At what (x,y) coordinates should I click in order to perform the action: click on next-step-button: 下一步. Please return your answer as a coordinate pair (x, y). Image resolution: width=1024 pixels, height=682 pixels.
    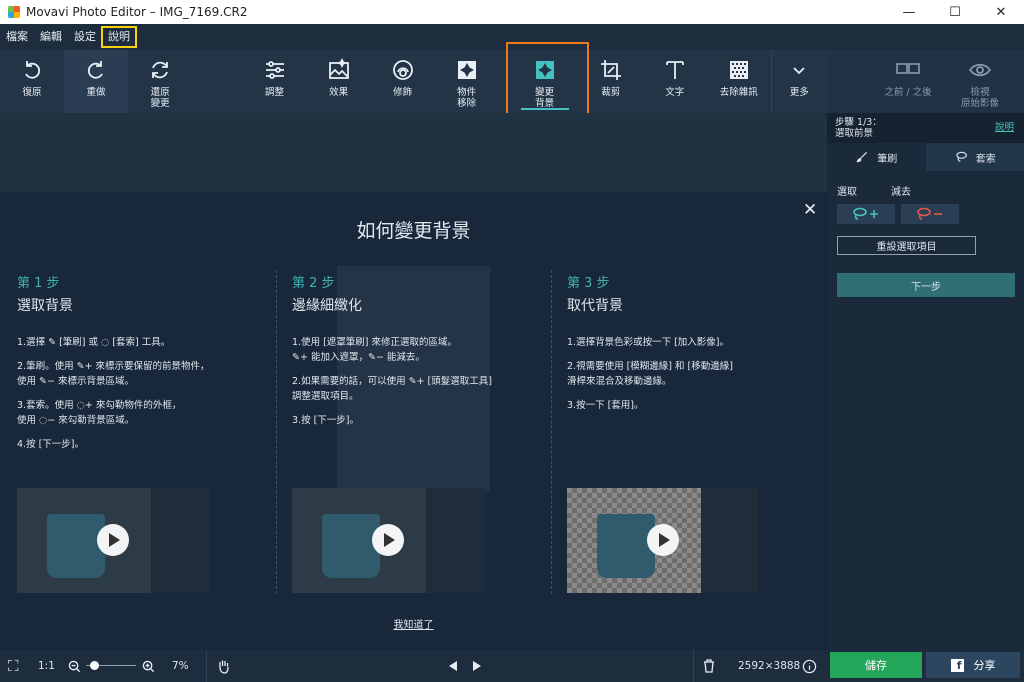
    Looking at the image, I should click on (926, 285).